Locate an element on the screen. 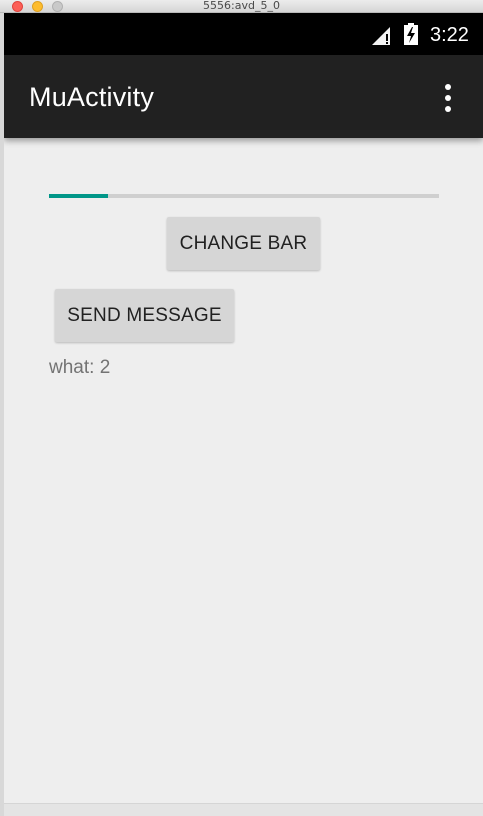 The image size is (483, 816). battery-charging-icon is located at coordinates (411, 34).